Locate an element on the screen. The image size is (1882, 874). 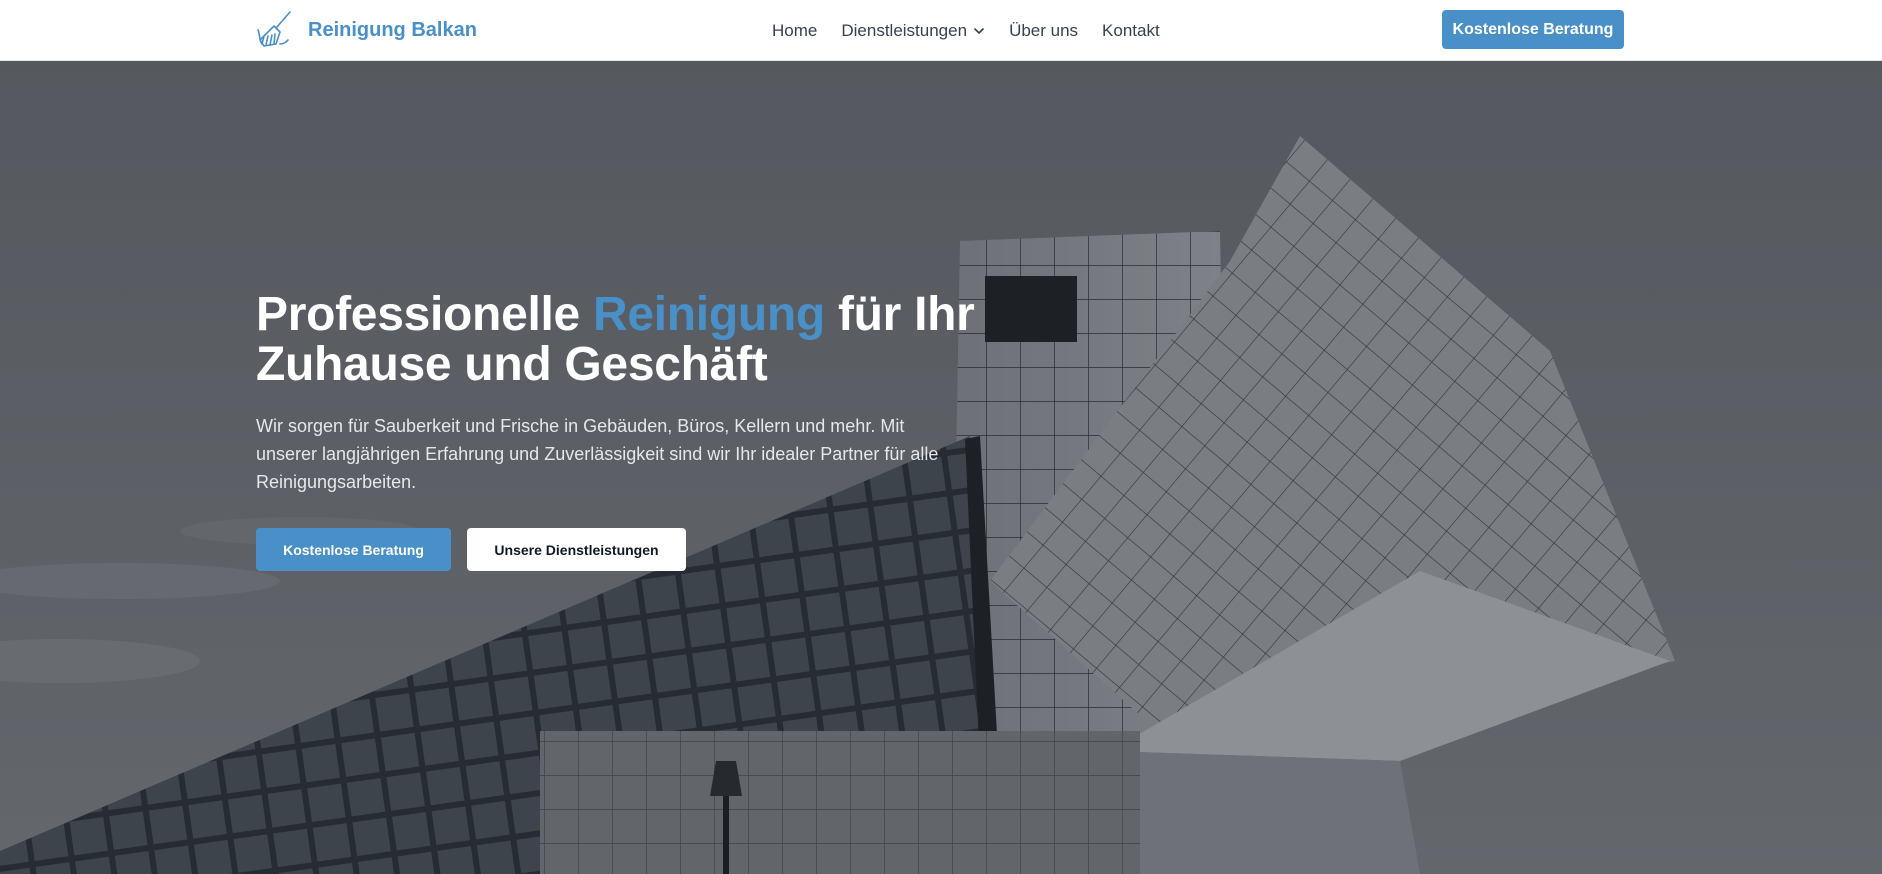
broom-icon is located at coordinates (274, 29).